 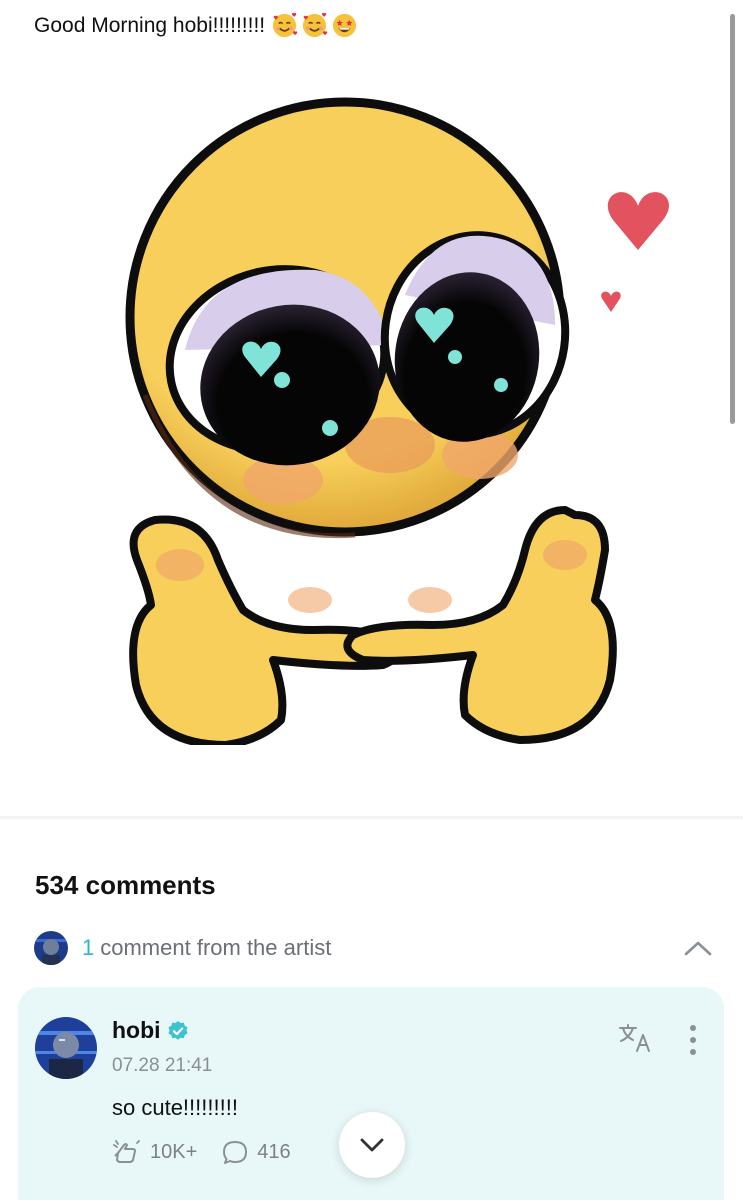 I want to click on chevron-down-icon, so click(x=372, y=1145).